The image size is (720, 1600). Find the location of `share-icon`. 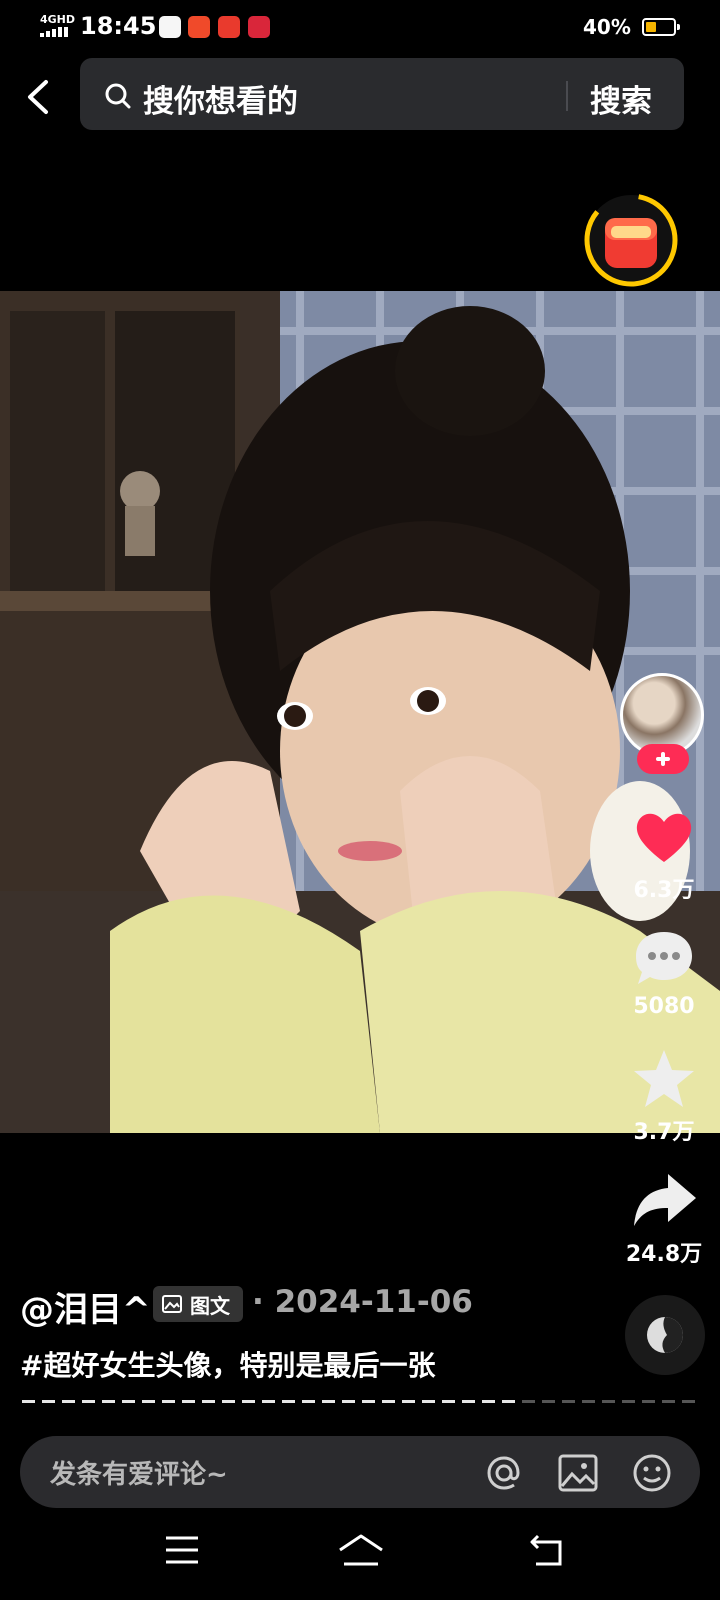

share-icon is located at coordinates (664, 1200).